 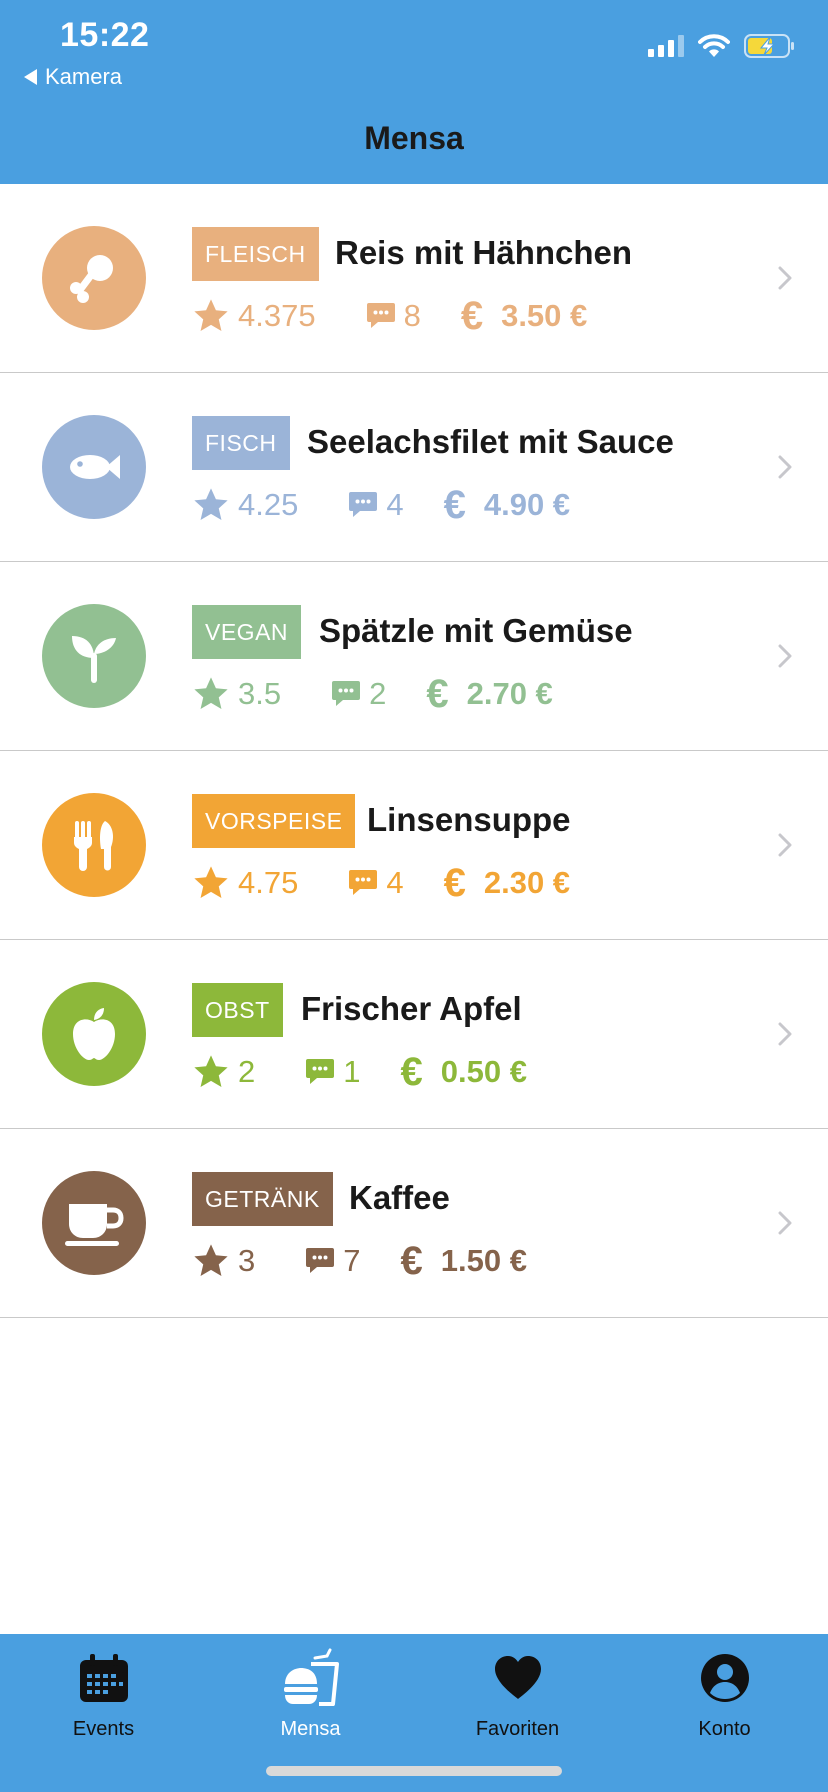 I want to click on status-icons, so click(x=722, y=46).